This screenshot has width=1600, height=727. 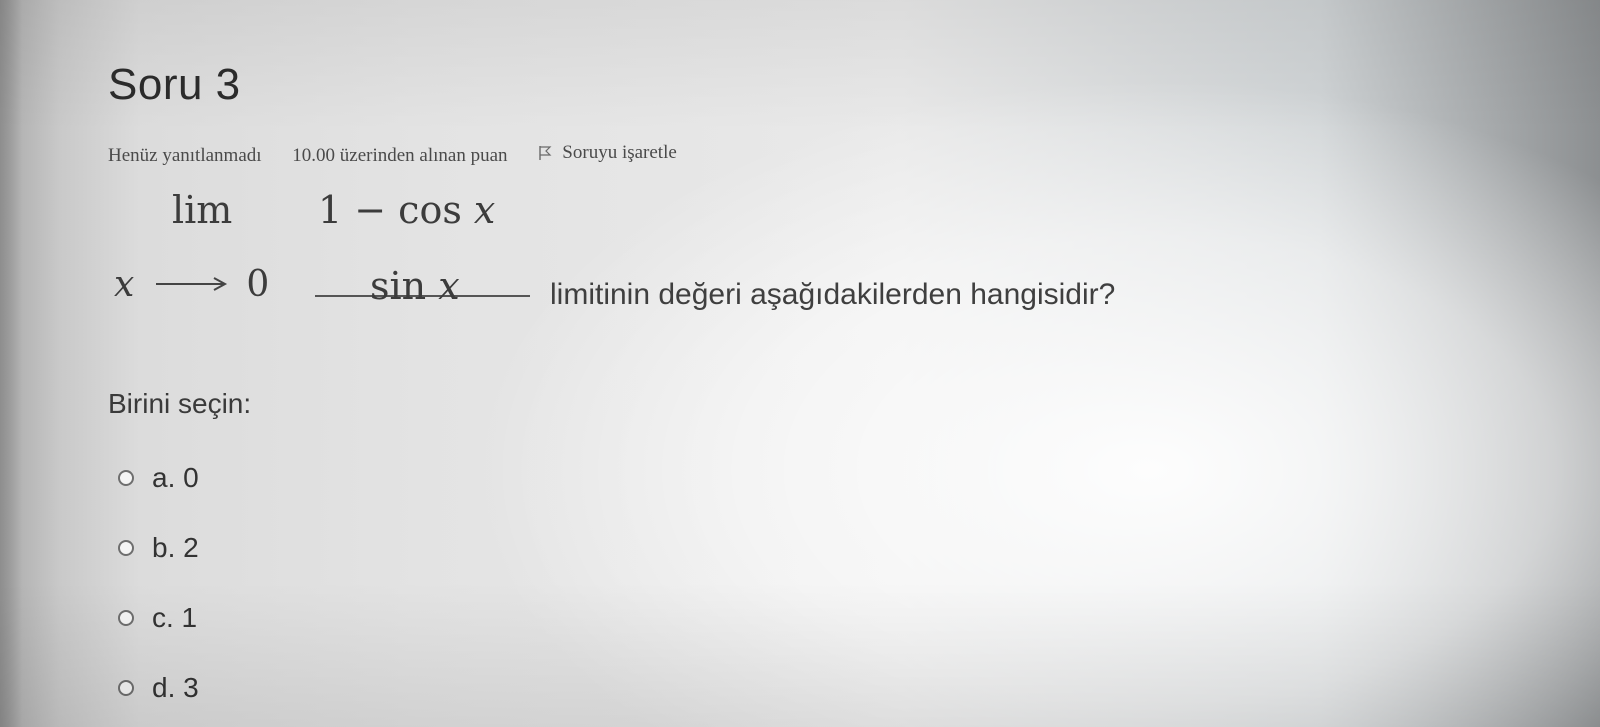 I want to click on right-arrow-icon, so click(x=192, y=284).